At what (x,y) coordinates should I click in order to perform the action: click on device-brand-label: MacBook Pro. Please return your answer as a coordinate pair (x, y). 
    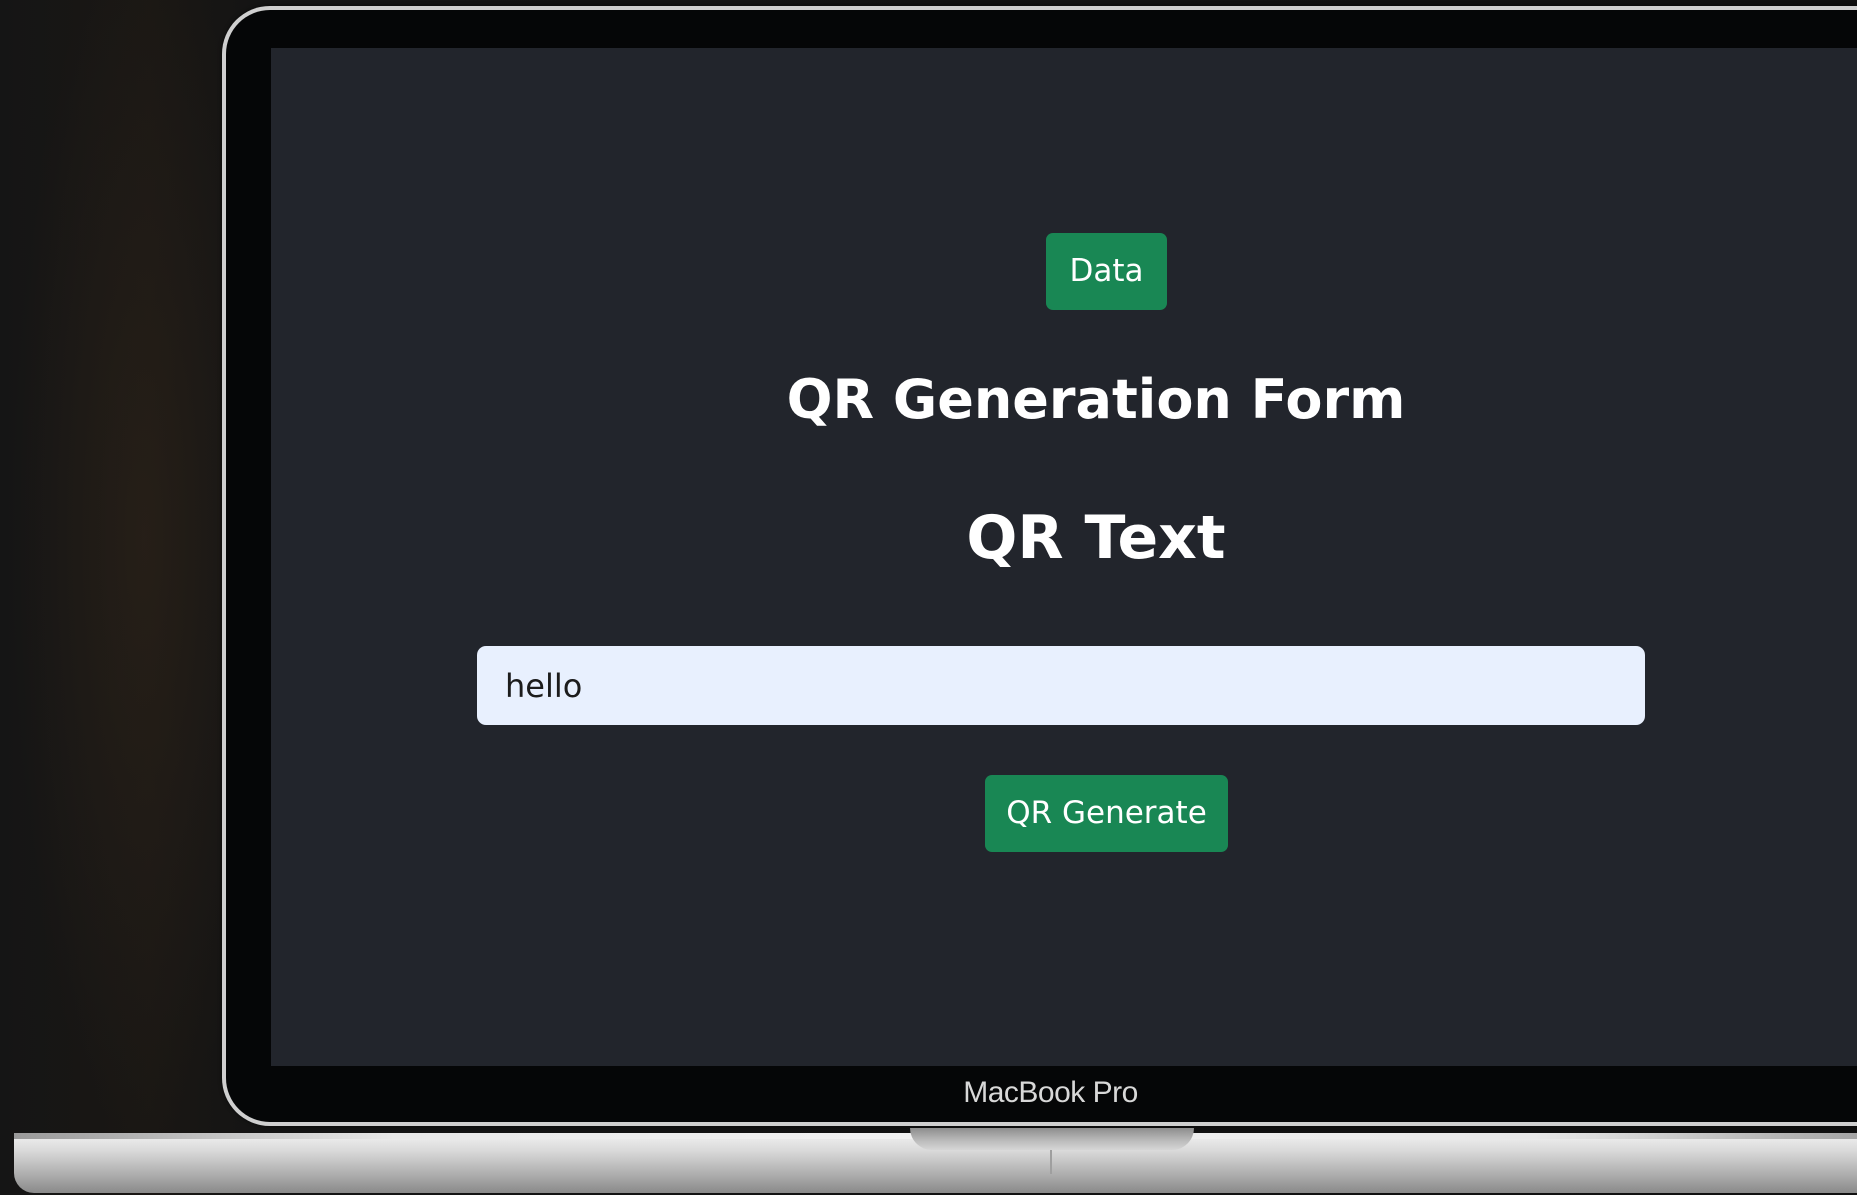
    Looking at the image, I should click on (1050, 1092).